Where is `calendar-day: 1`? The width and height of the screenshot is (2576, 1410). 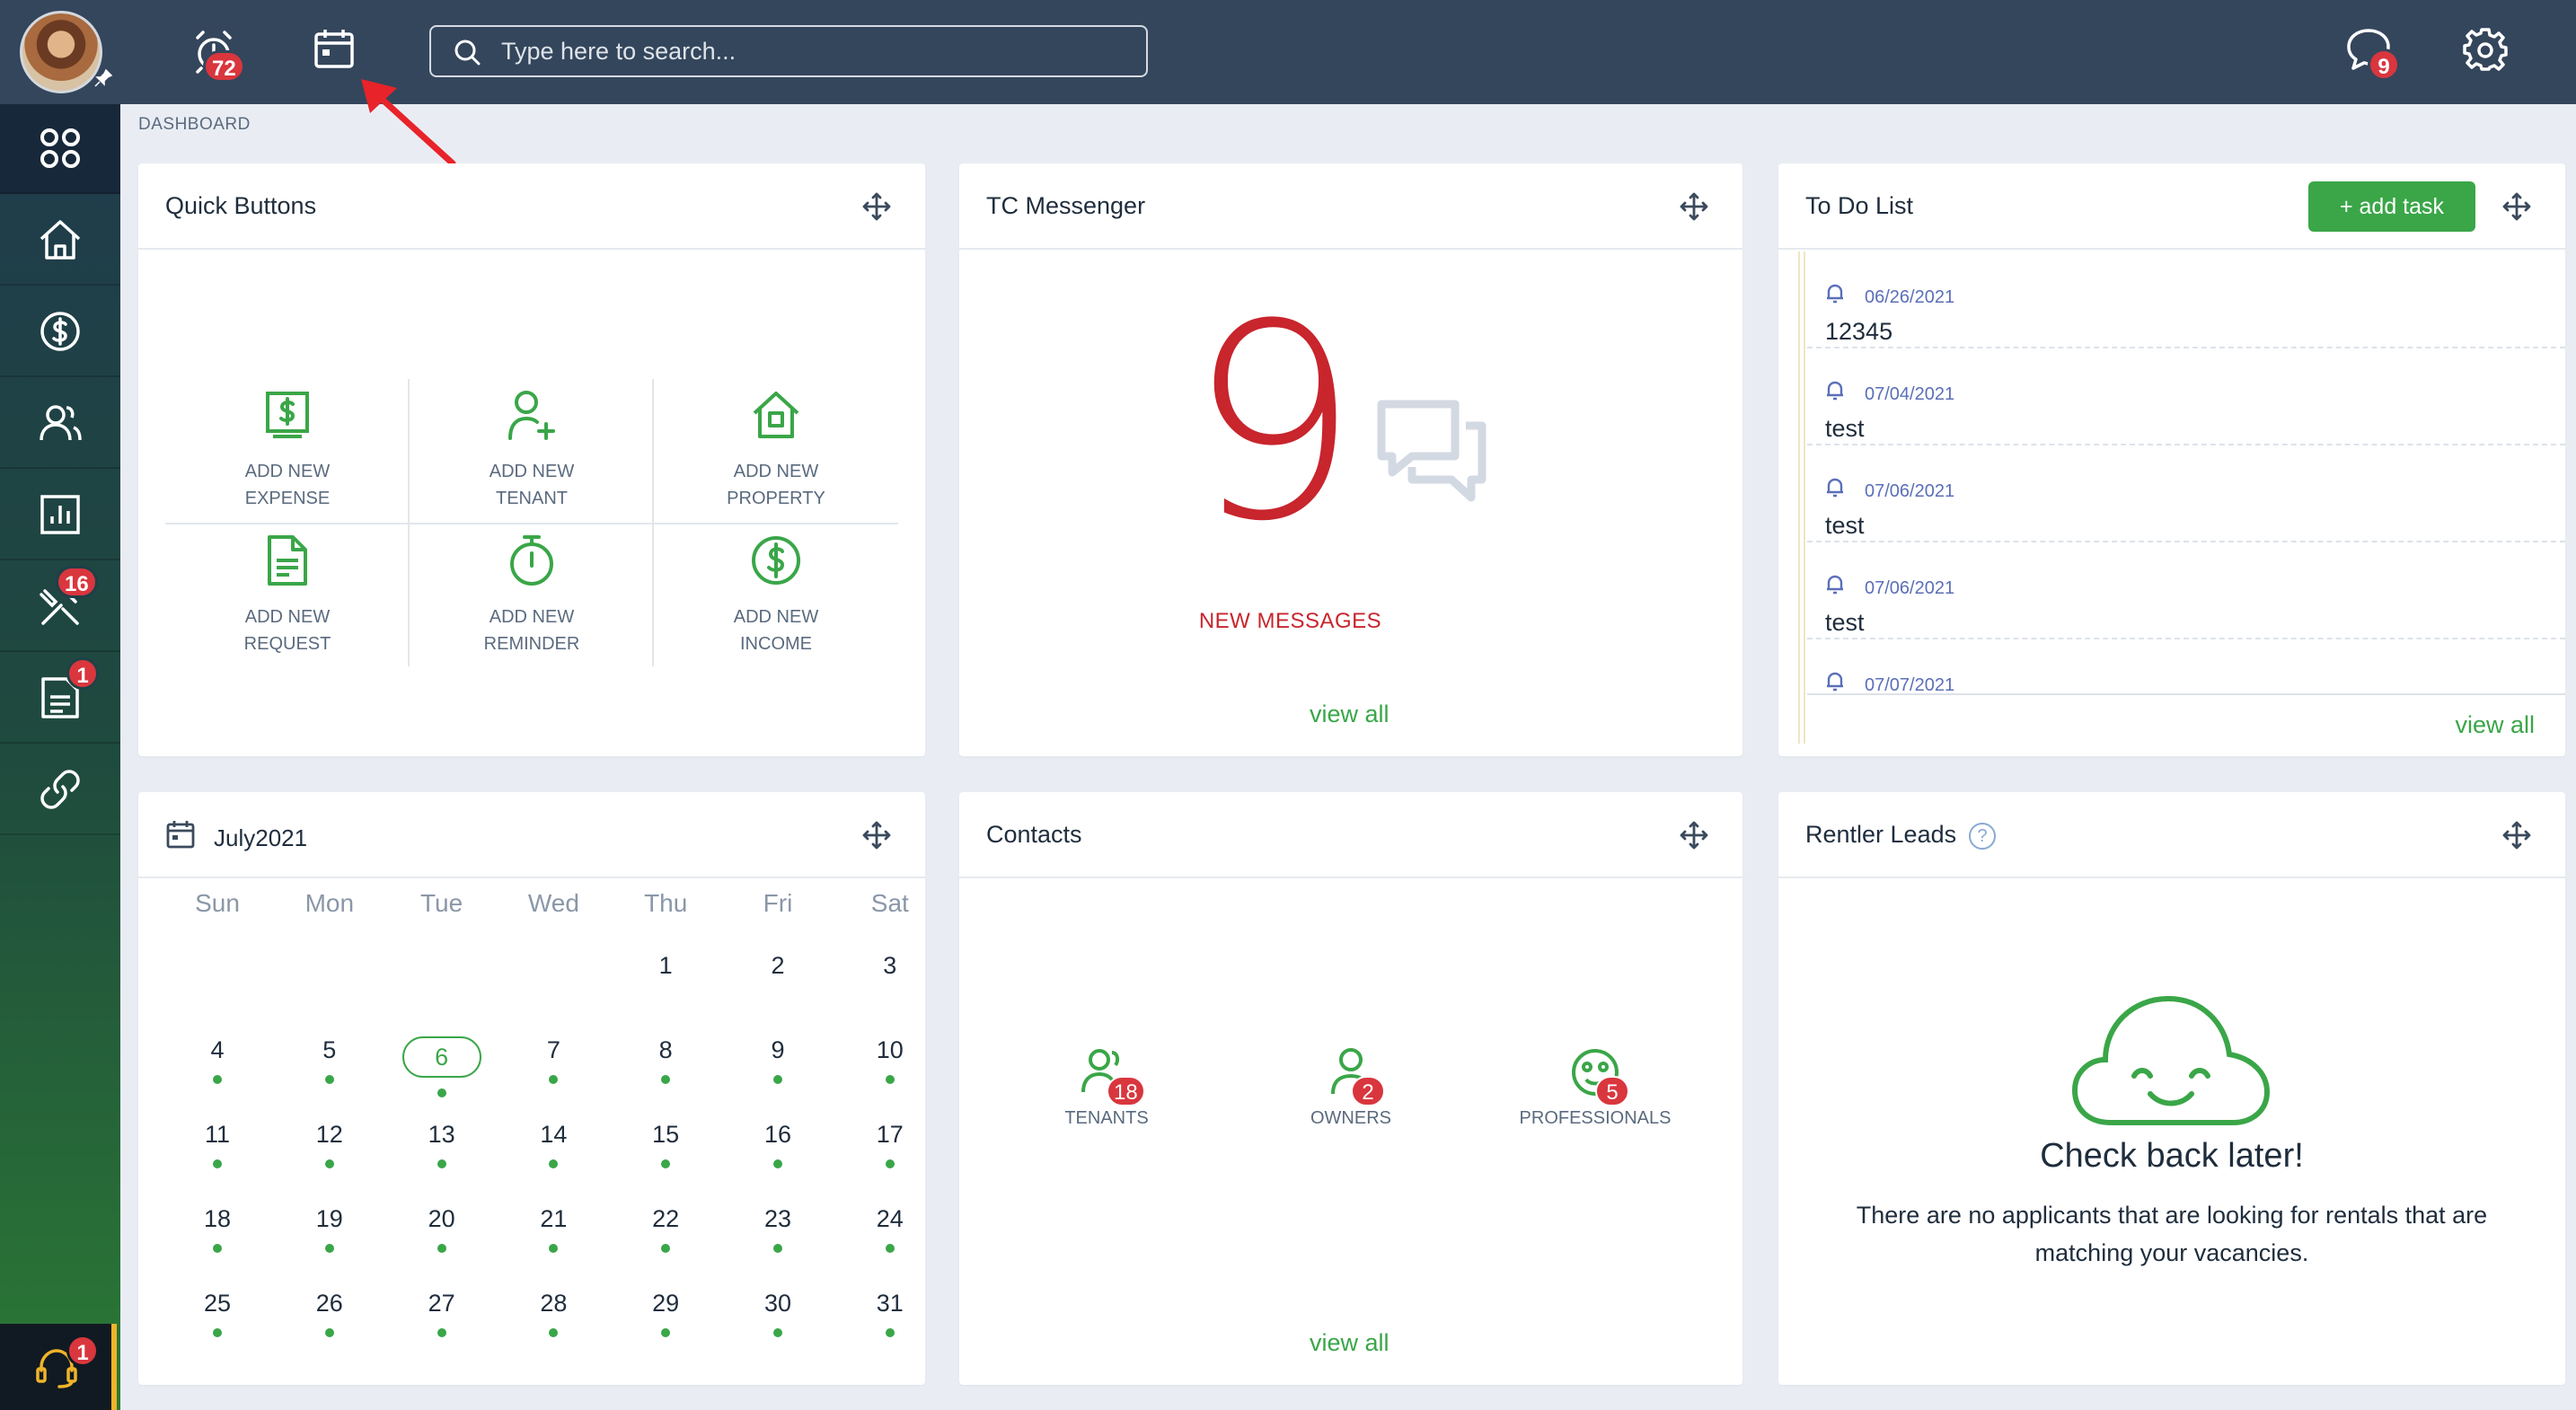
calendar-day: 1 is located at coordinates (665, 966).